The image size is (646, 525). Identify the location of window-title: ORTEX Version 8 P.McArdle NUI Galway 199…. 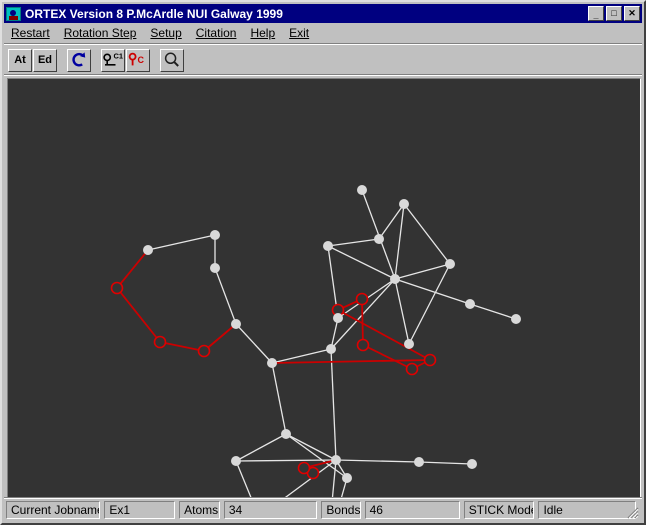
(154, 13).